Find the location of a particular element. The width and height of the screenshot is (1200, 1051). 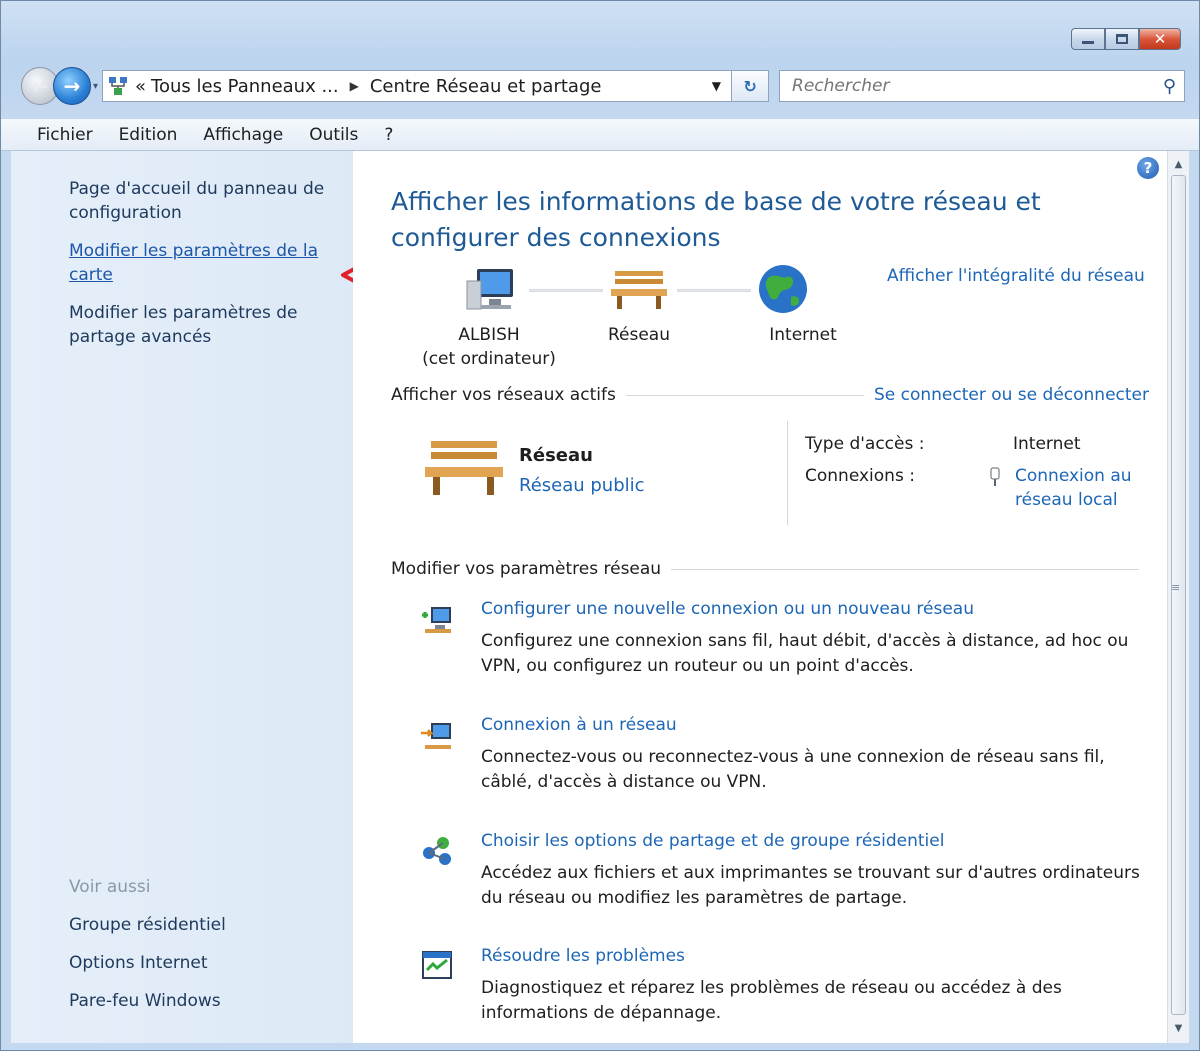

active-network-type-link: Réseau public is located at coordinates (582, 485).